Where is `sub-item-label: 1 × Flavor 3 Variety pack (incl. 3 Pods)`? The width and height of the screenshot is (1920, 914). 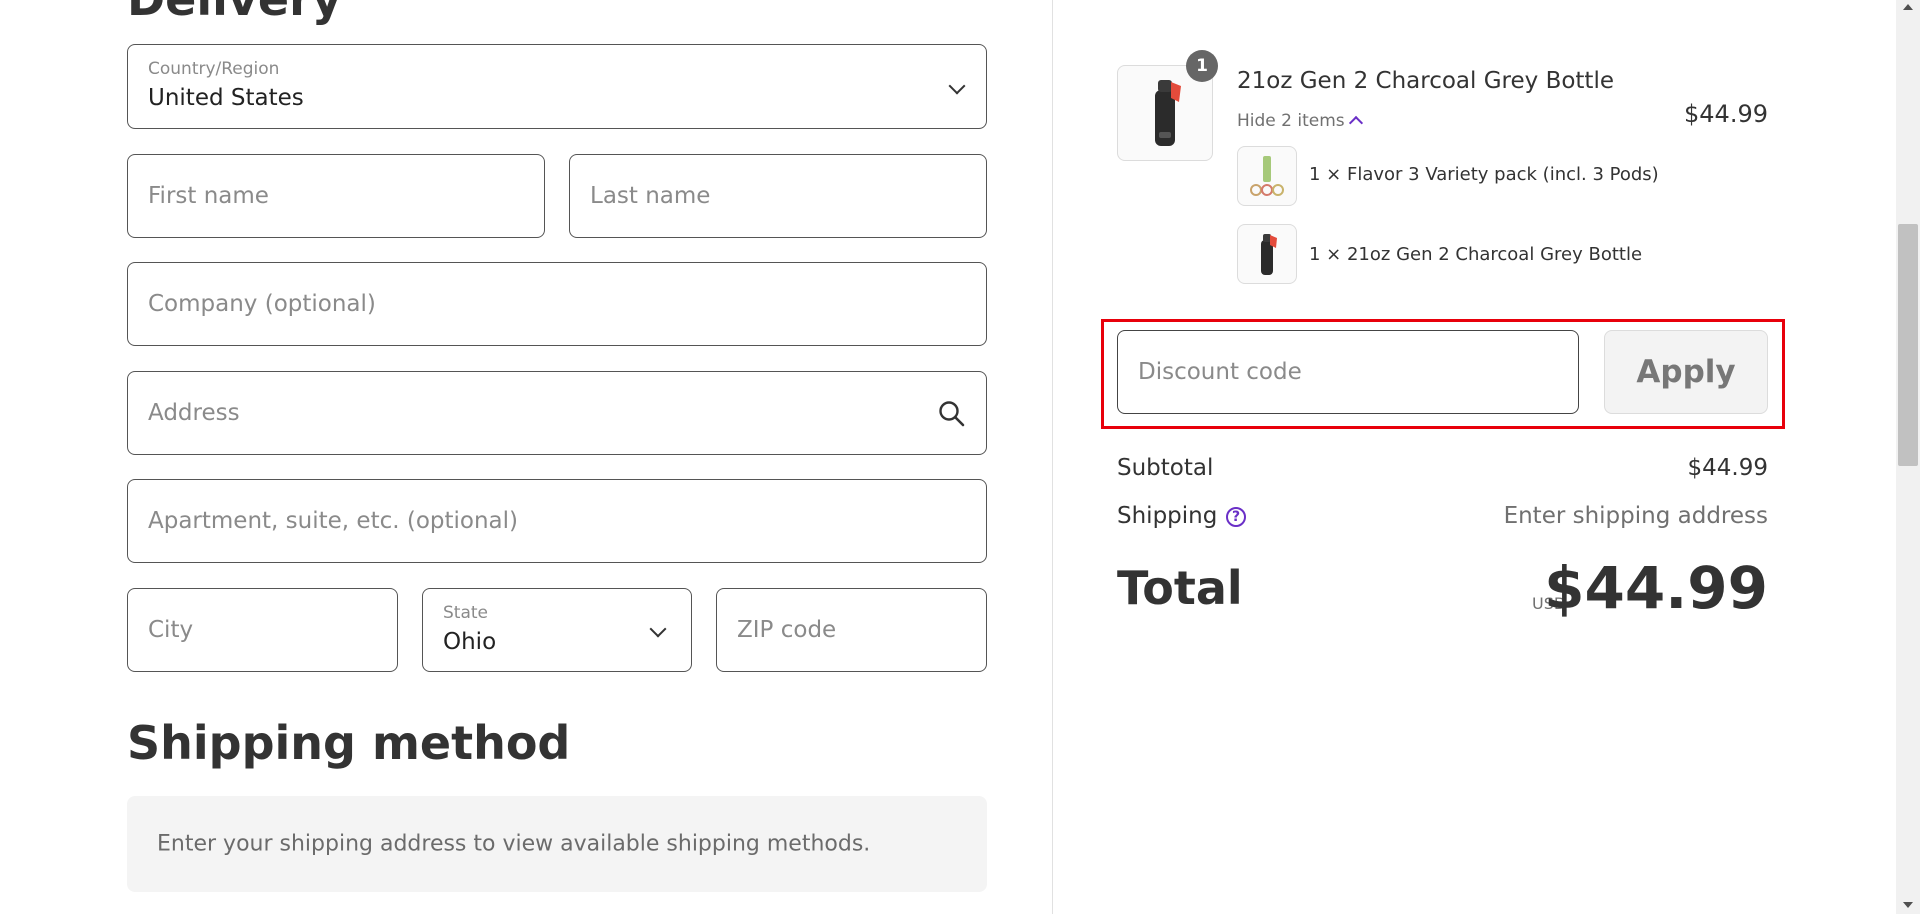 sub-item-label: 1 × Flavor 3 Variety pack (incl. 3 Pods) is located at coordinates (1484, 174).